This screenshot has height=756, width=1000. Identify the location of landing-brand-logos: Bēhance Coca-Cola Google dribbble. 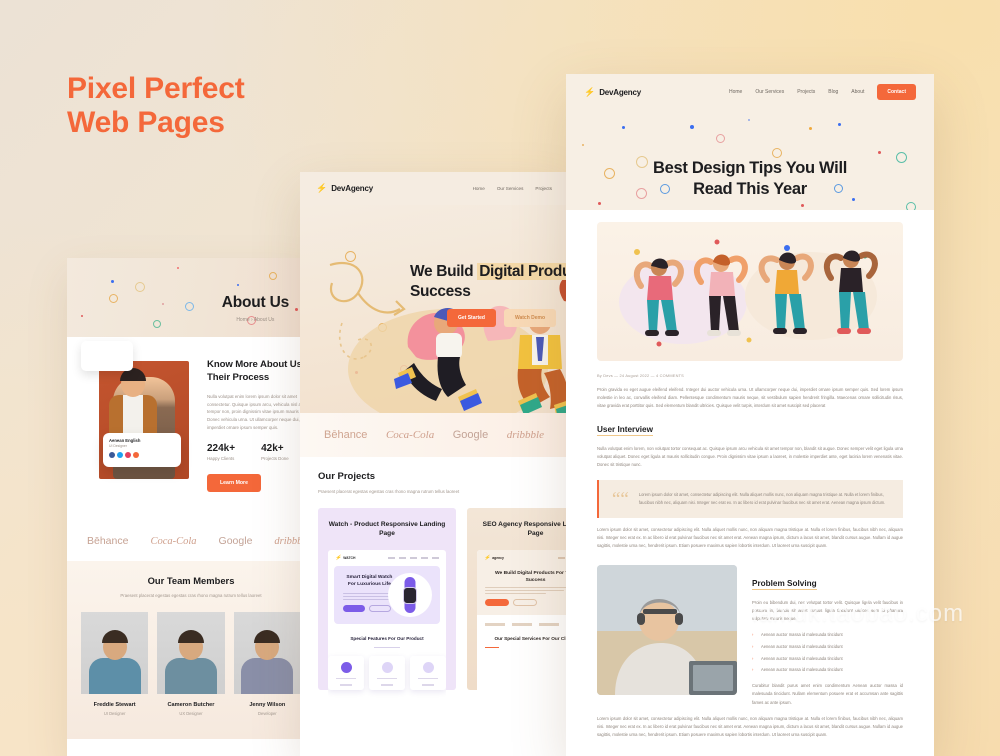
(434, 435).